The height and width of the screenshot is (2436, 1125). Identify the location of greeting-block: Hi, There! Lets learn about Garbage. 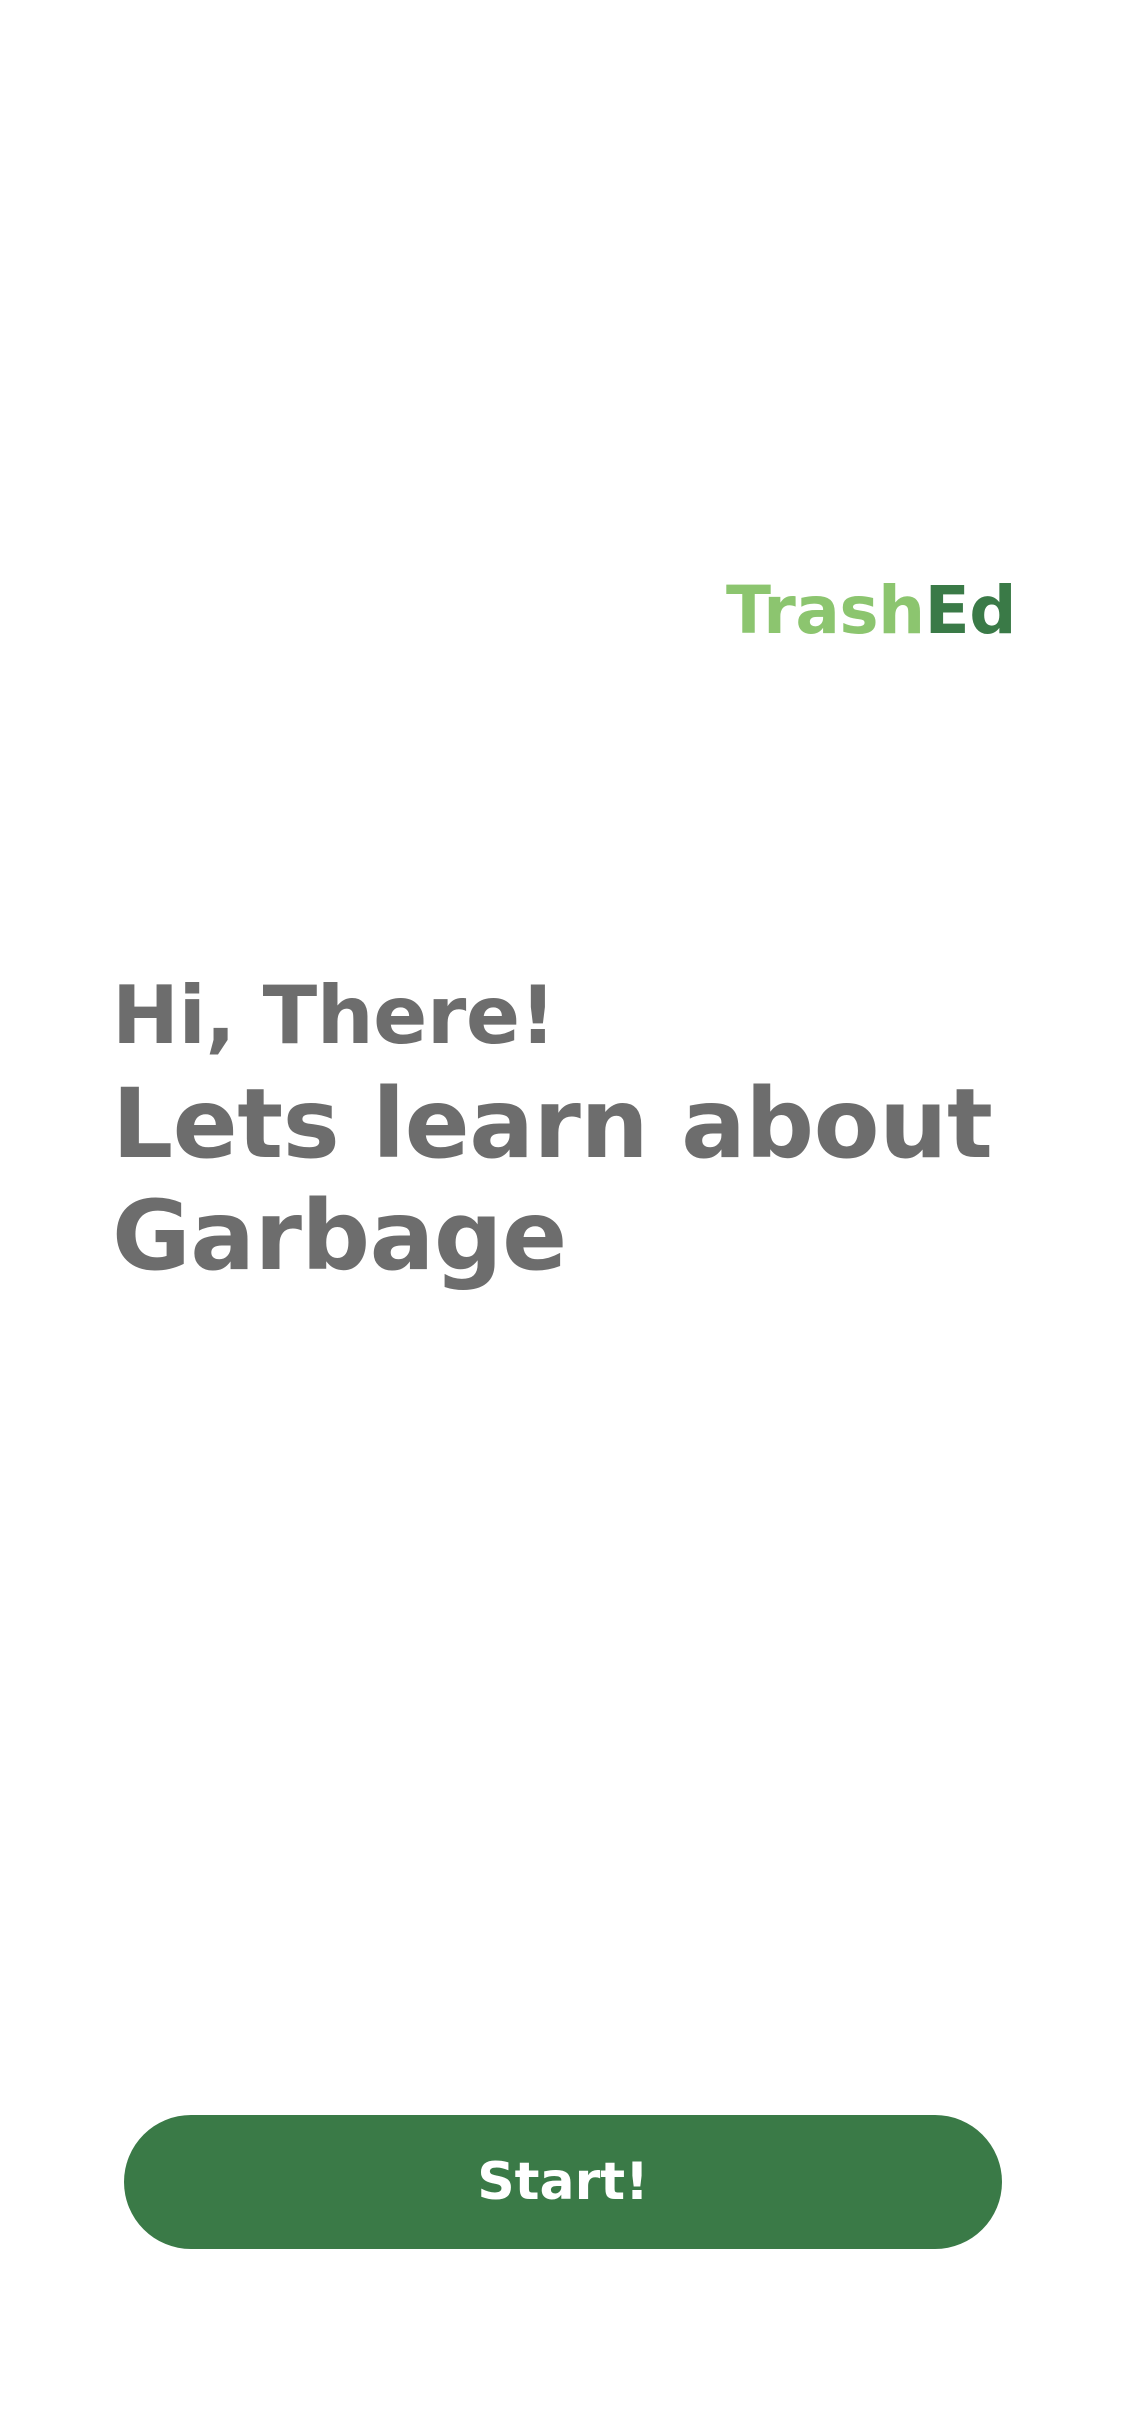
(552, 1129).